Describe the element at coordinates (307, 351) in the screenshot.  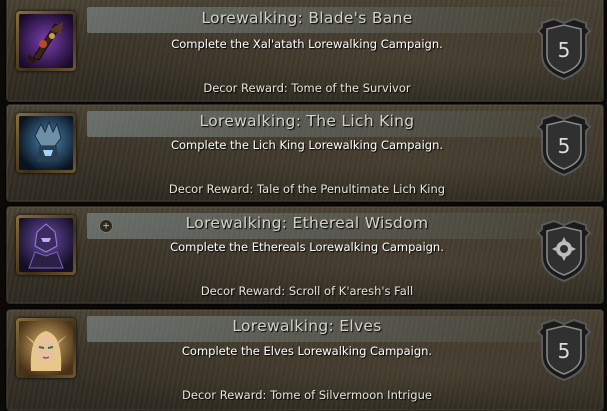
I see `achievement-description: Complete the Elves Lorewalking Campaign.` at that location.